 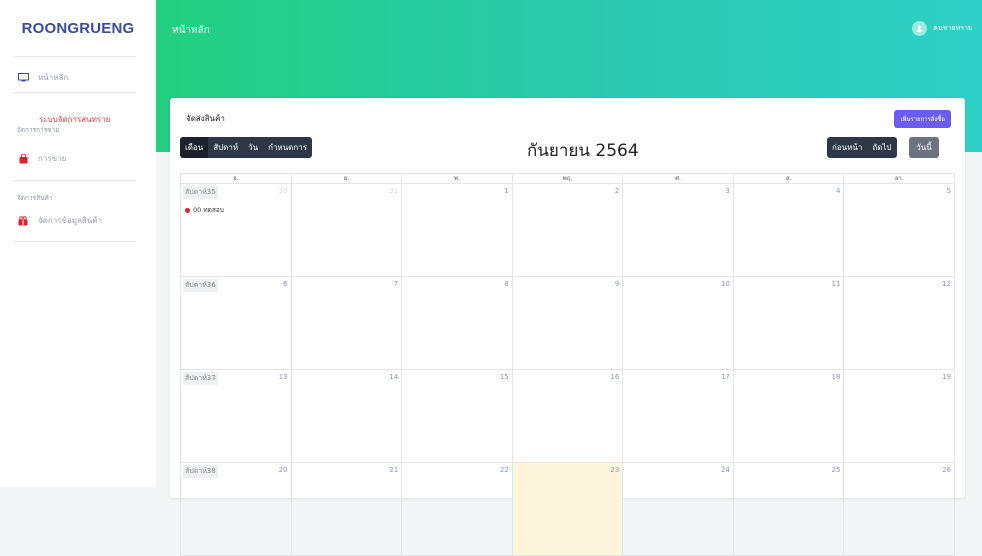 What do you see at coordinates (347, 416) in the screenshot?
I see `day-cell: 14` at bounding box center [347, 416].